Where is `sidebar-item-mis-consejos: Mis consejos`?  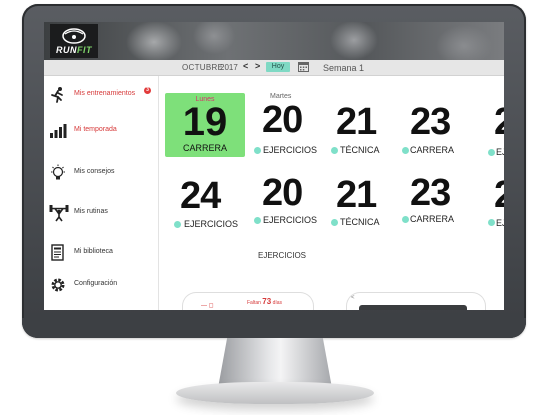 sidebar-item-mis-consejos: Mis consejos is located at coordinates (101, 174).